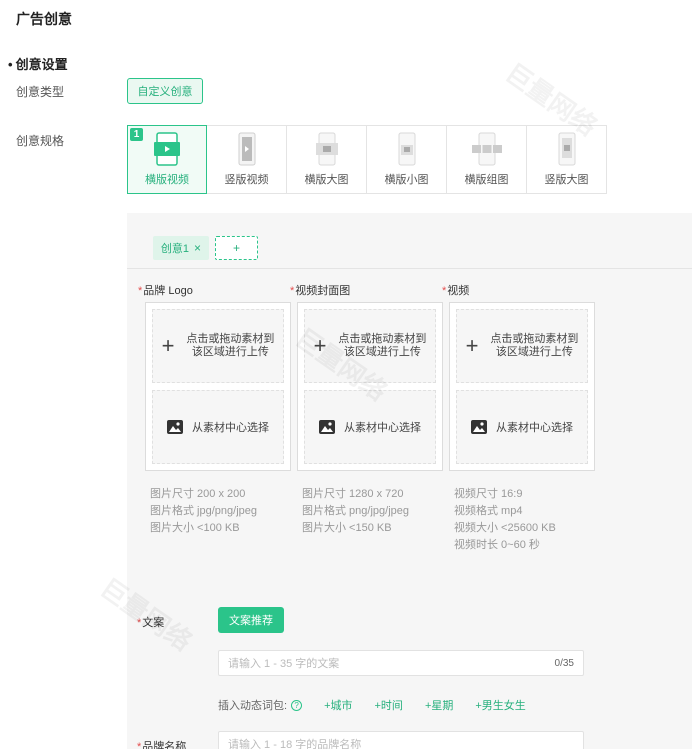 The width and height of the screenshot is (692, 749). Describe the element at coordinates (456, 291) in the screenshot. I see `video-label: *视频` at that location.